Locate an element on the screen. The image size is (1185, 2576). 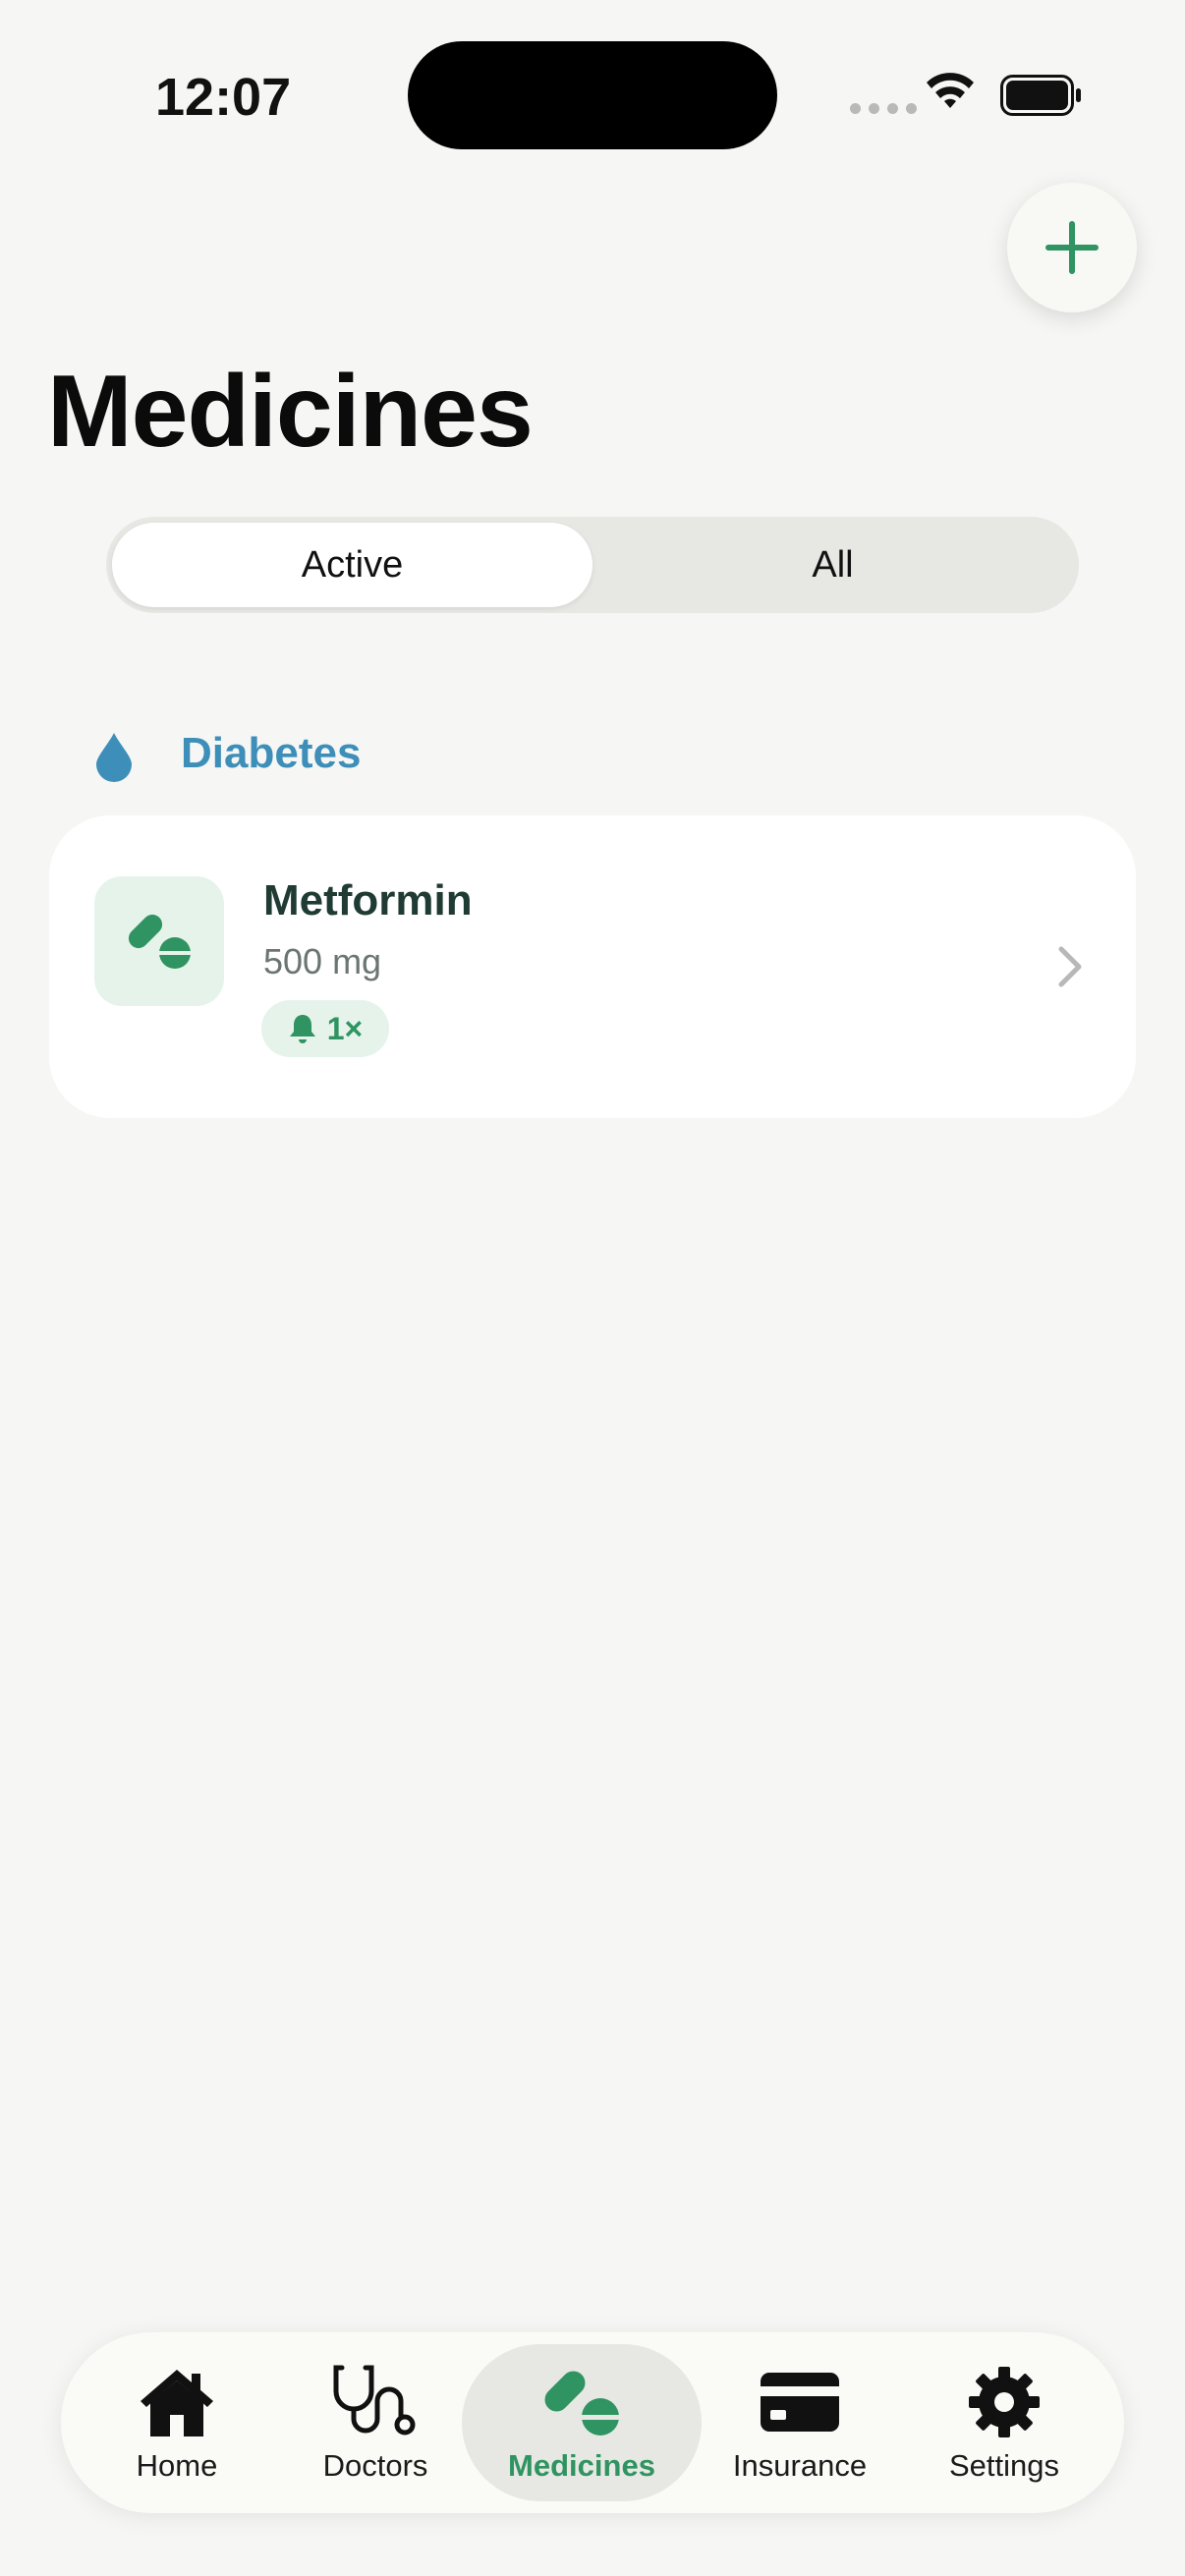
tab-home: Home is located at coordinates (177, 2422).